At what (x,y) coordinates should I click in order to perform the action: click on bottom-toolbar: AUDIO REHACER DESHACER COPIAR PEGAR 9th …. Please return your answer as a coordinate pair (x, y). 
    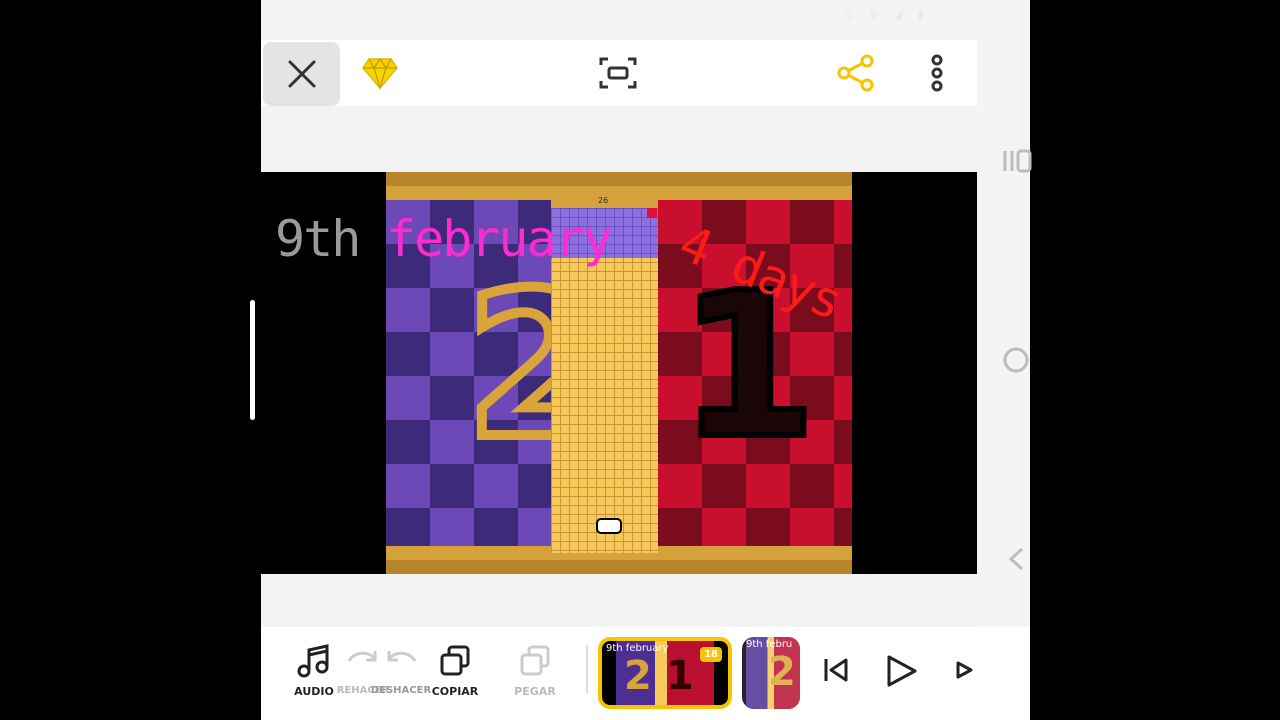
    Looking at the image, I should click on (645, 673).